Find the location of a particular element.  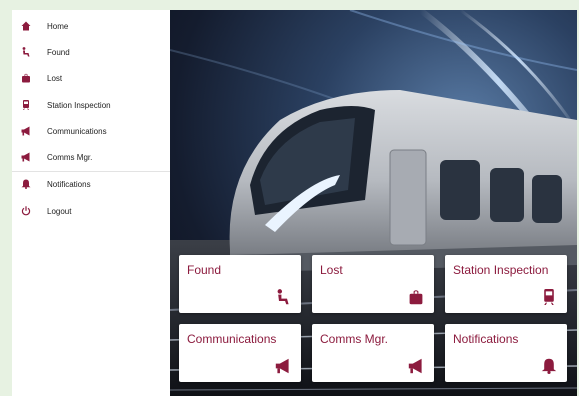

sidebar-item-lost: Lost is located at coordinates (91, 78).